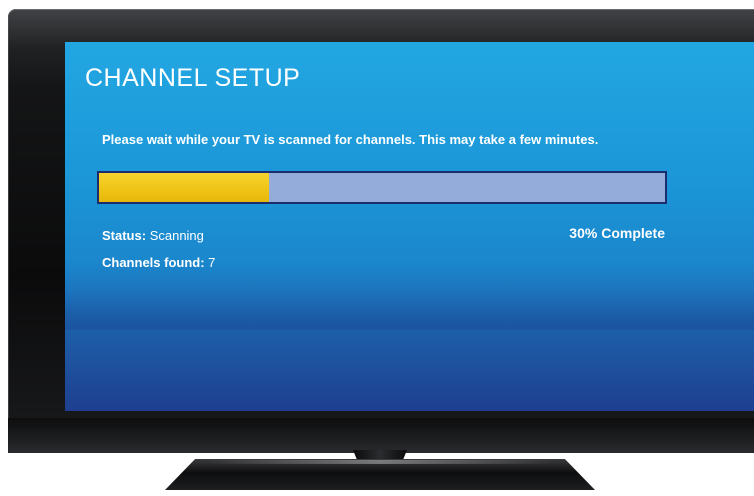 The height and width of the screenshot is (496, 754). I want to click on percent-complete: 30% Complete, so click(617, 233).